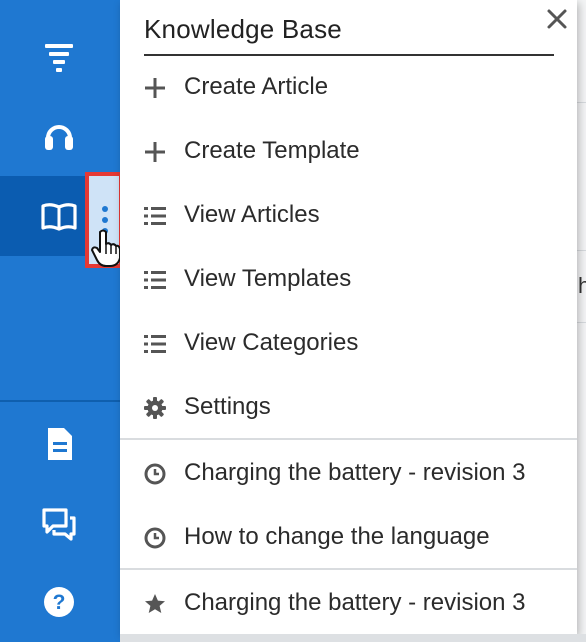  I want to click on menu-item-settings: Settings, so click(348, 407).